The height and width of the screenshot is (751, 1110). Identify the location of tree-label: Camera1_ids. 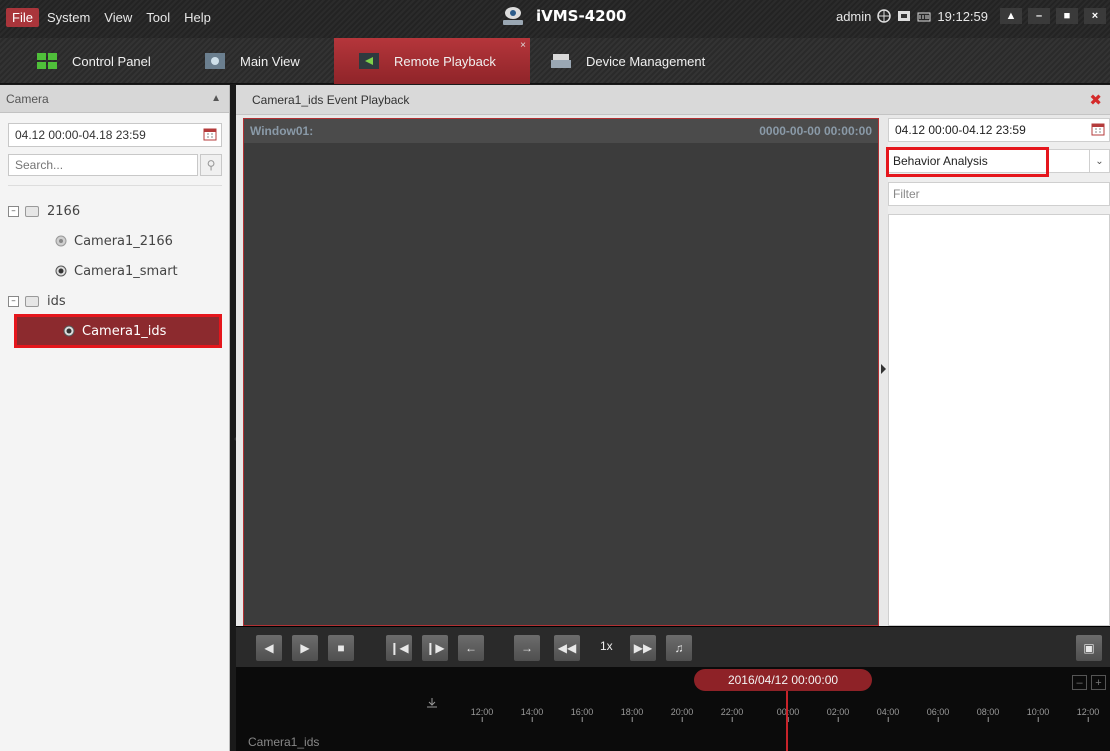
(124, 331).